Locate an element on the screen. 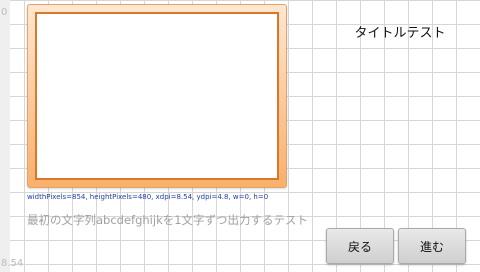 Image resolution: width=480 pixels, height=272 pixels. axis-top-value: 0 is located at coordinates (4, 12).